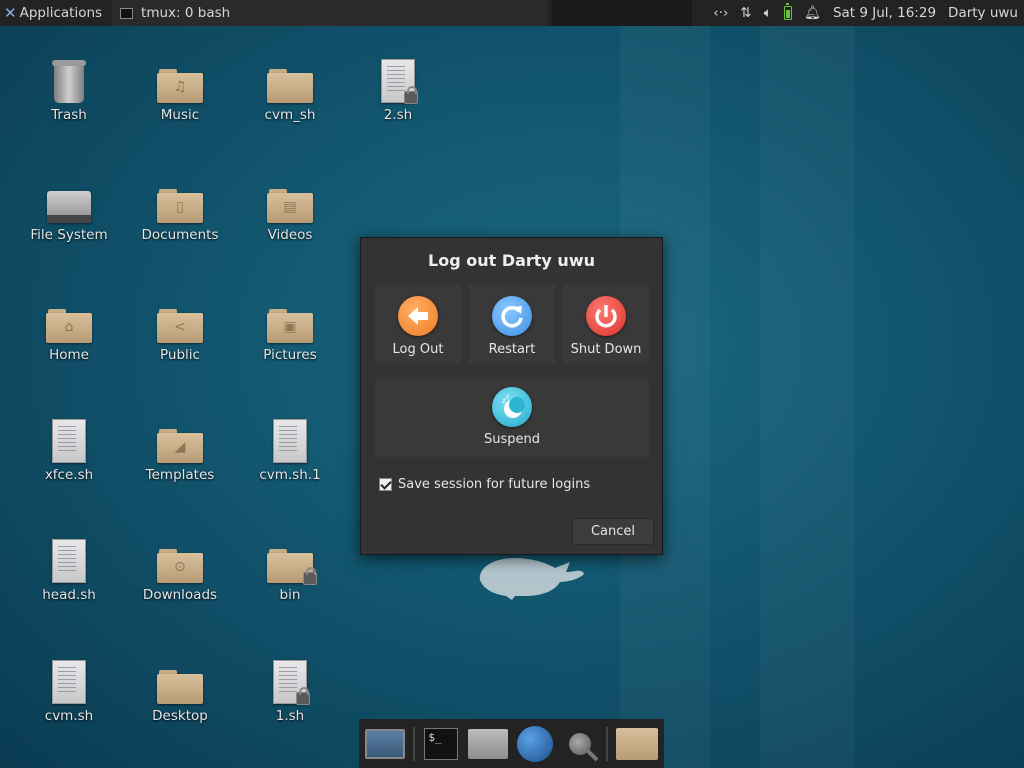  I want to click on desktop-icon-2-sh: 2.sh, so click(398, 89).